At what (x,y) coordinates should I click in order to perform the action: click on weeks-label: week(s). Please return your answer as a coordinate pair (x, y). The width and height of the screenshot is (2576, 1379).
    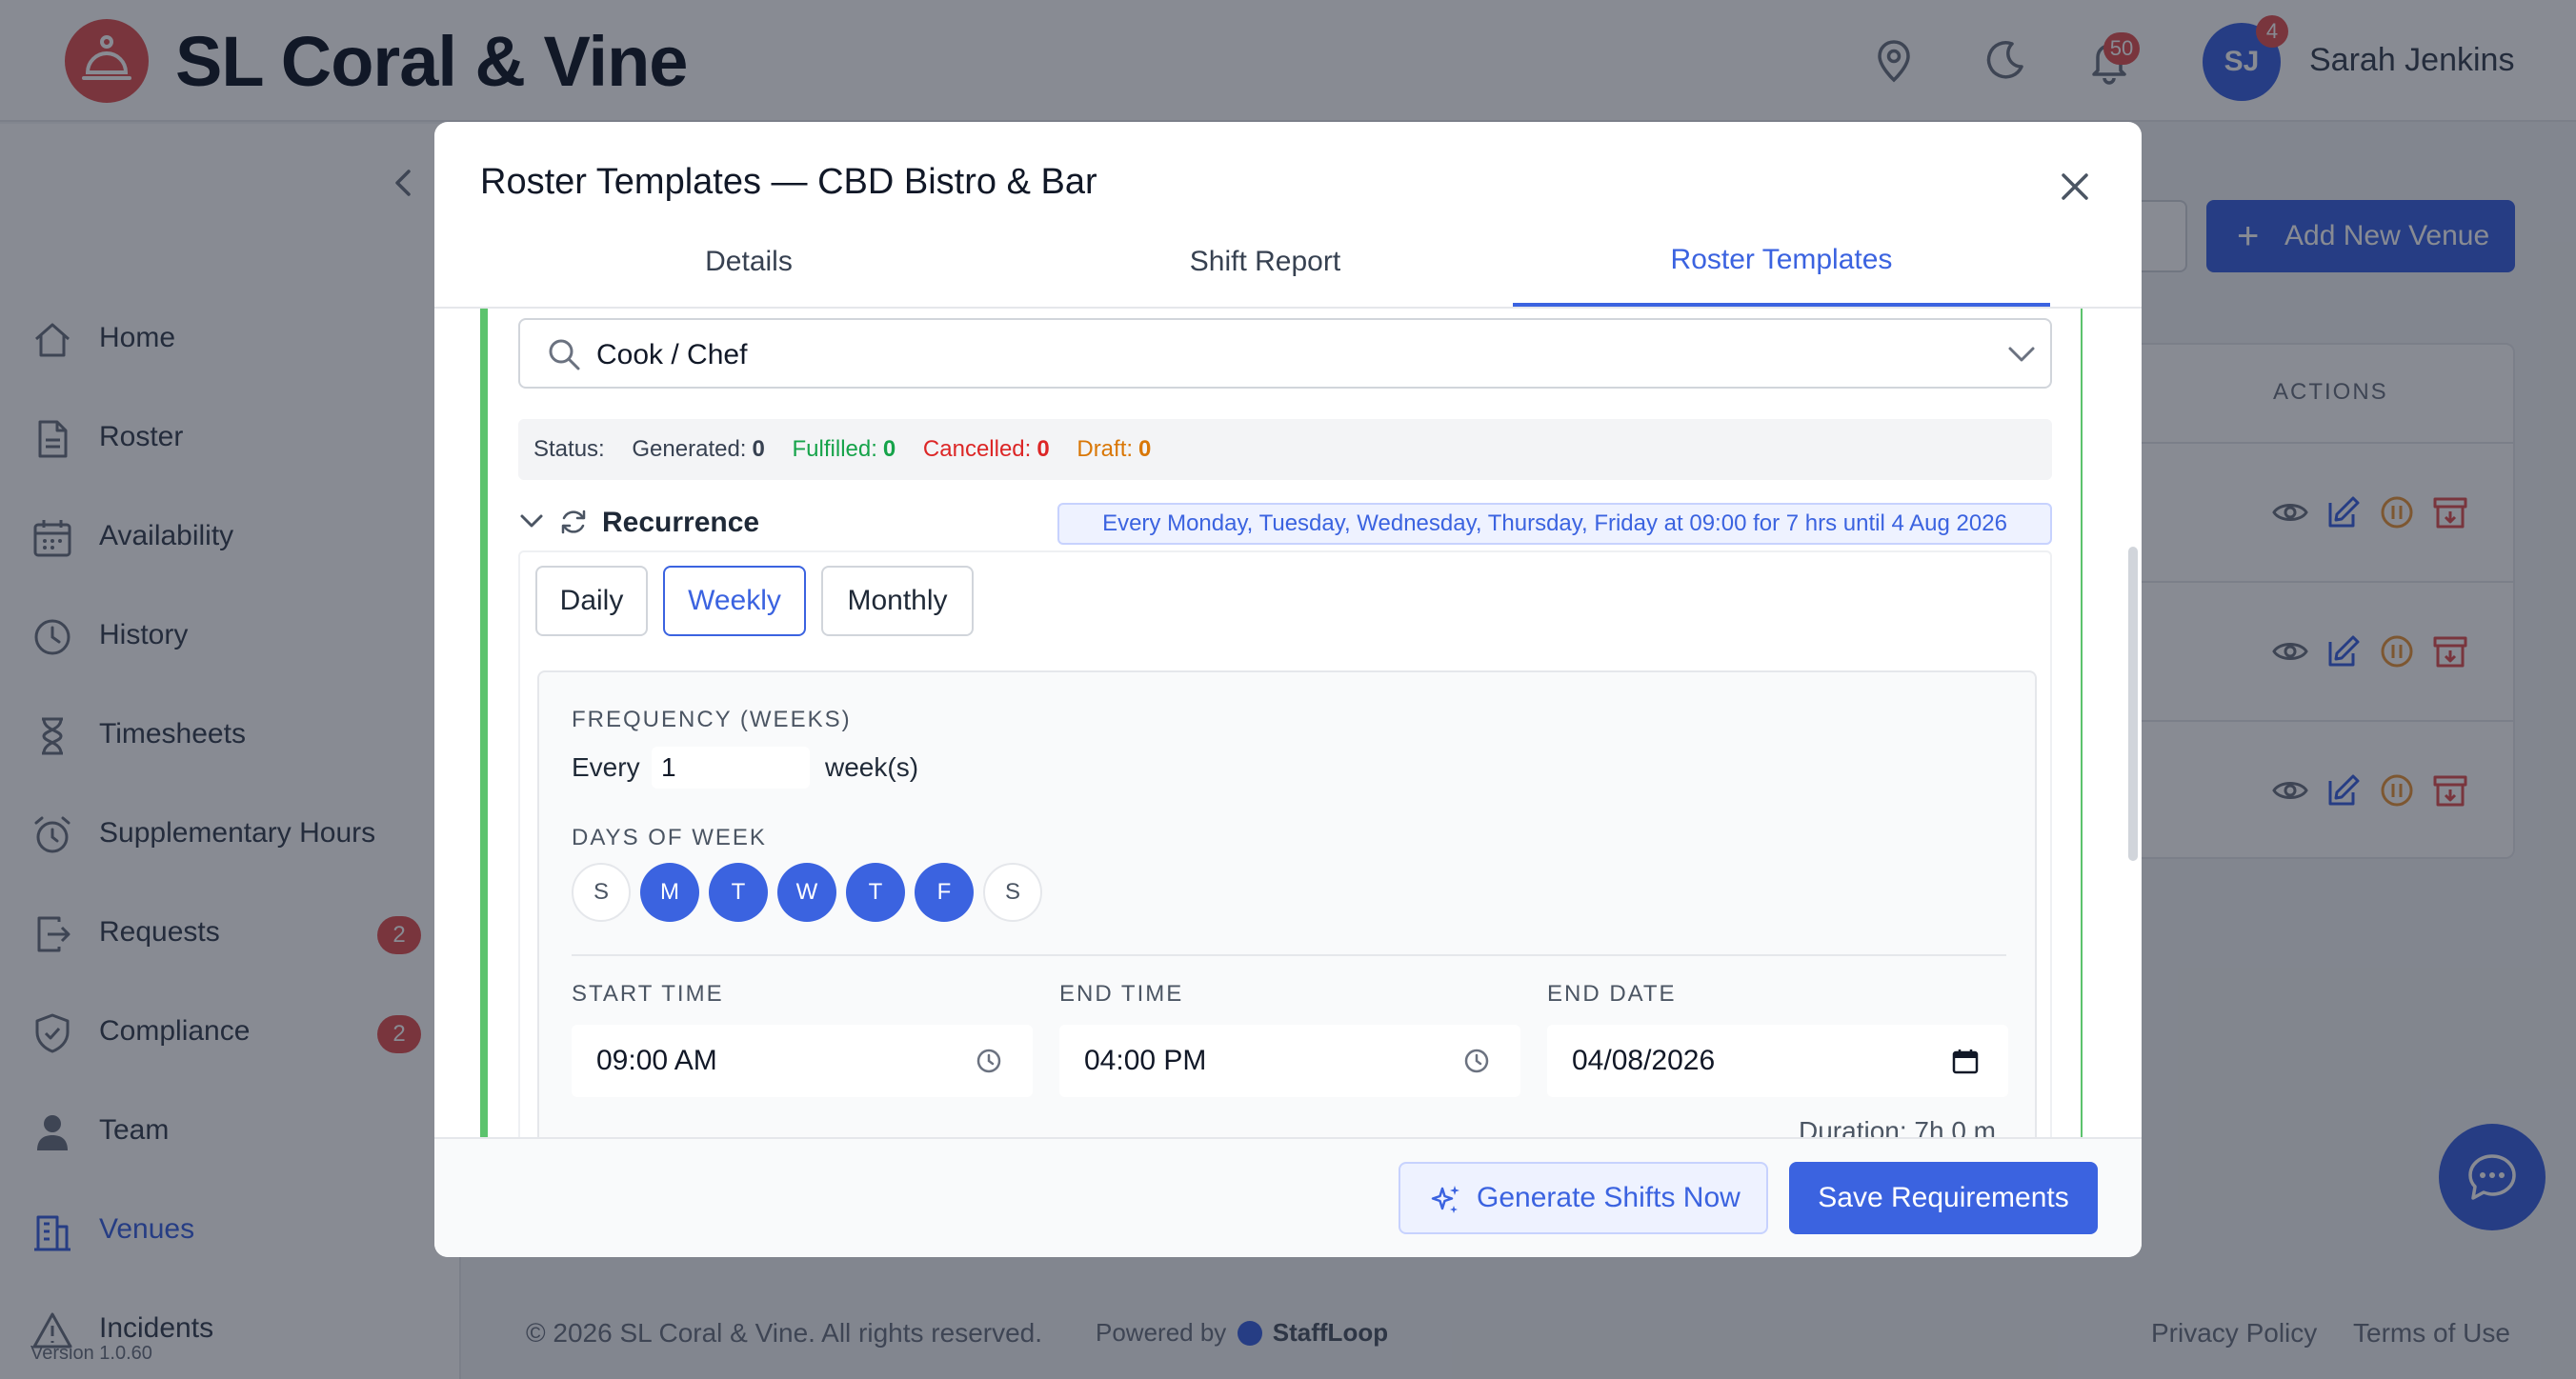
    Looking at the image, I should click on (872, 767).